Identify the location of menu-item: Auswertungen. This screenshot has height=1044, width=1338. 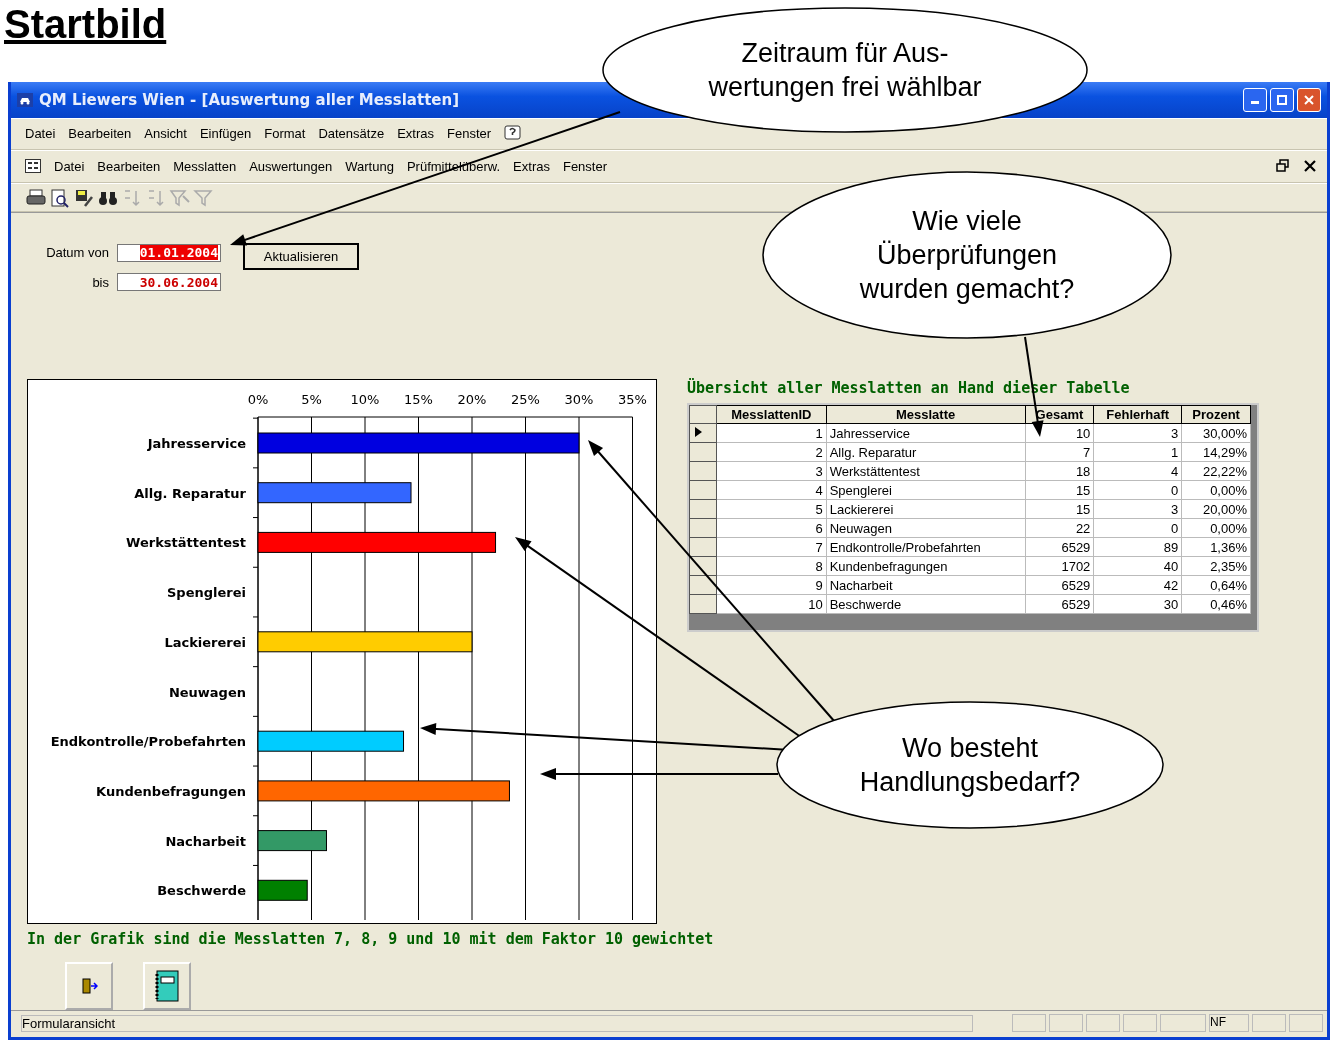
(291, 166).